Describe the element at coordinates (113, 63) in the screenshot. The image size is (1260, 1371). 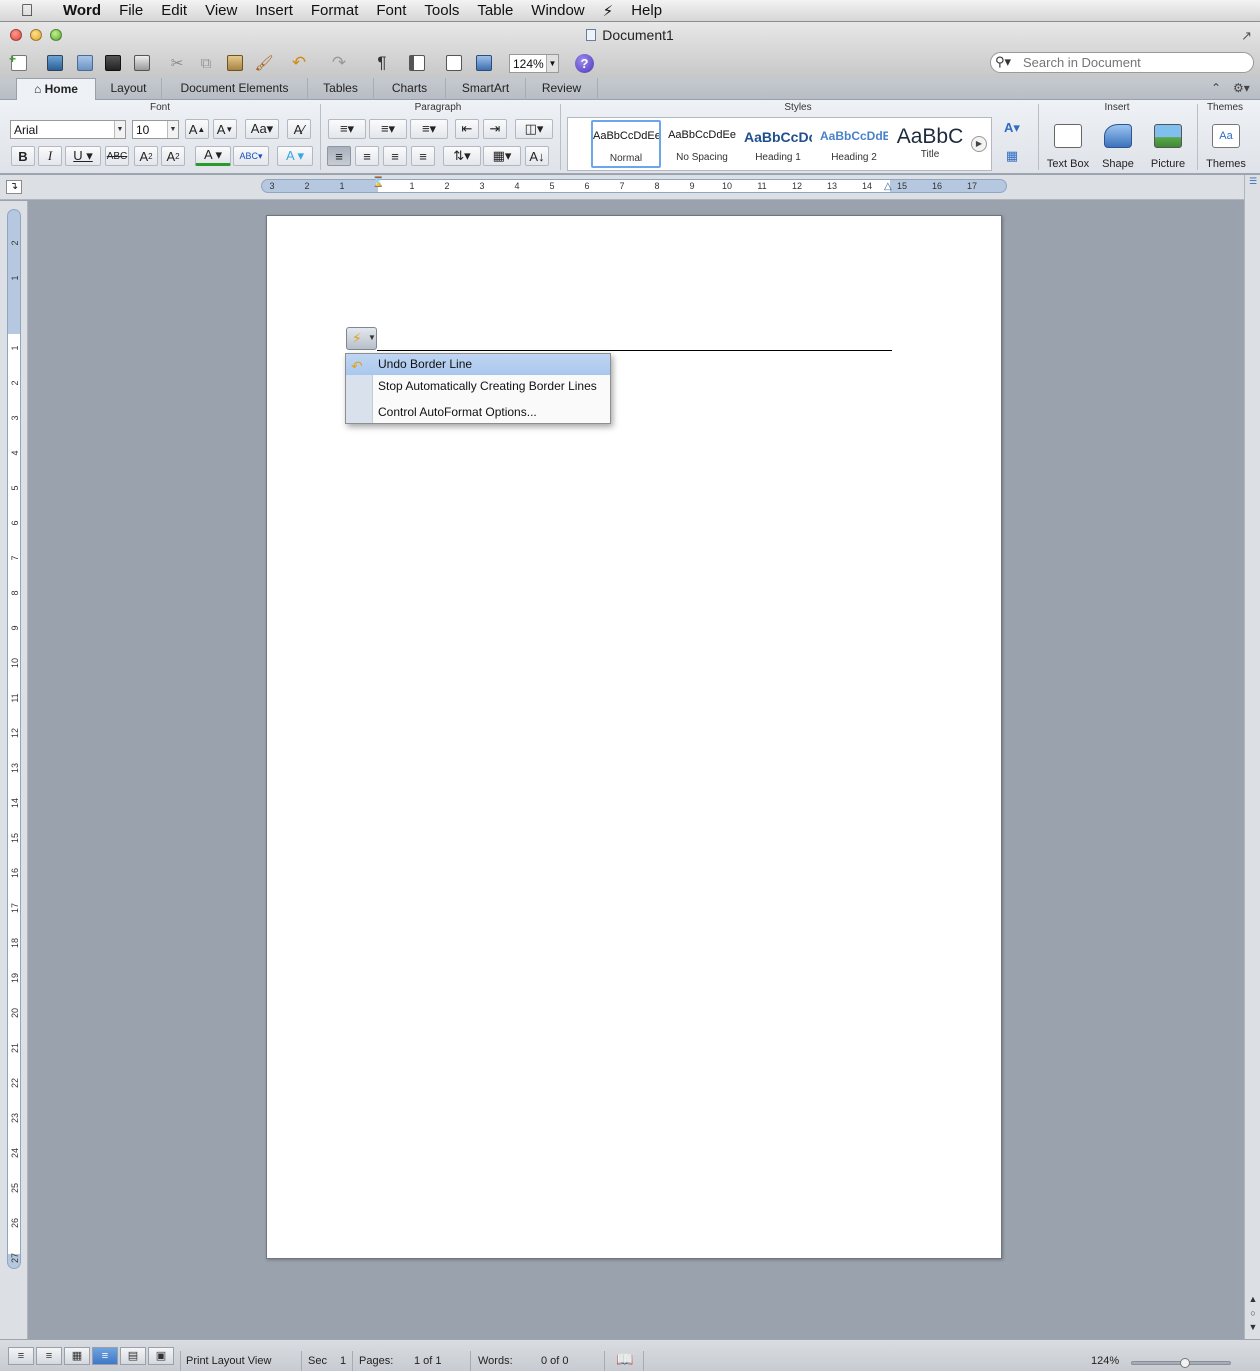
I see `save-icon` at that location.